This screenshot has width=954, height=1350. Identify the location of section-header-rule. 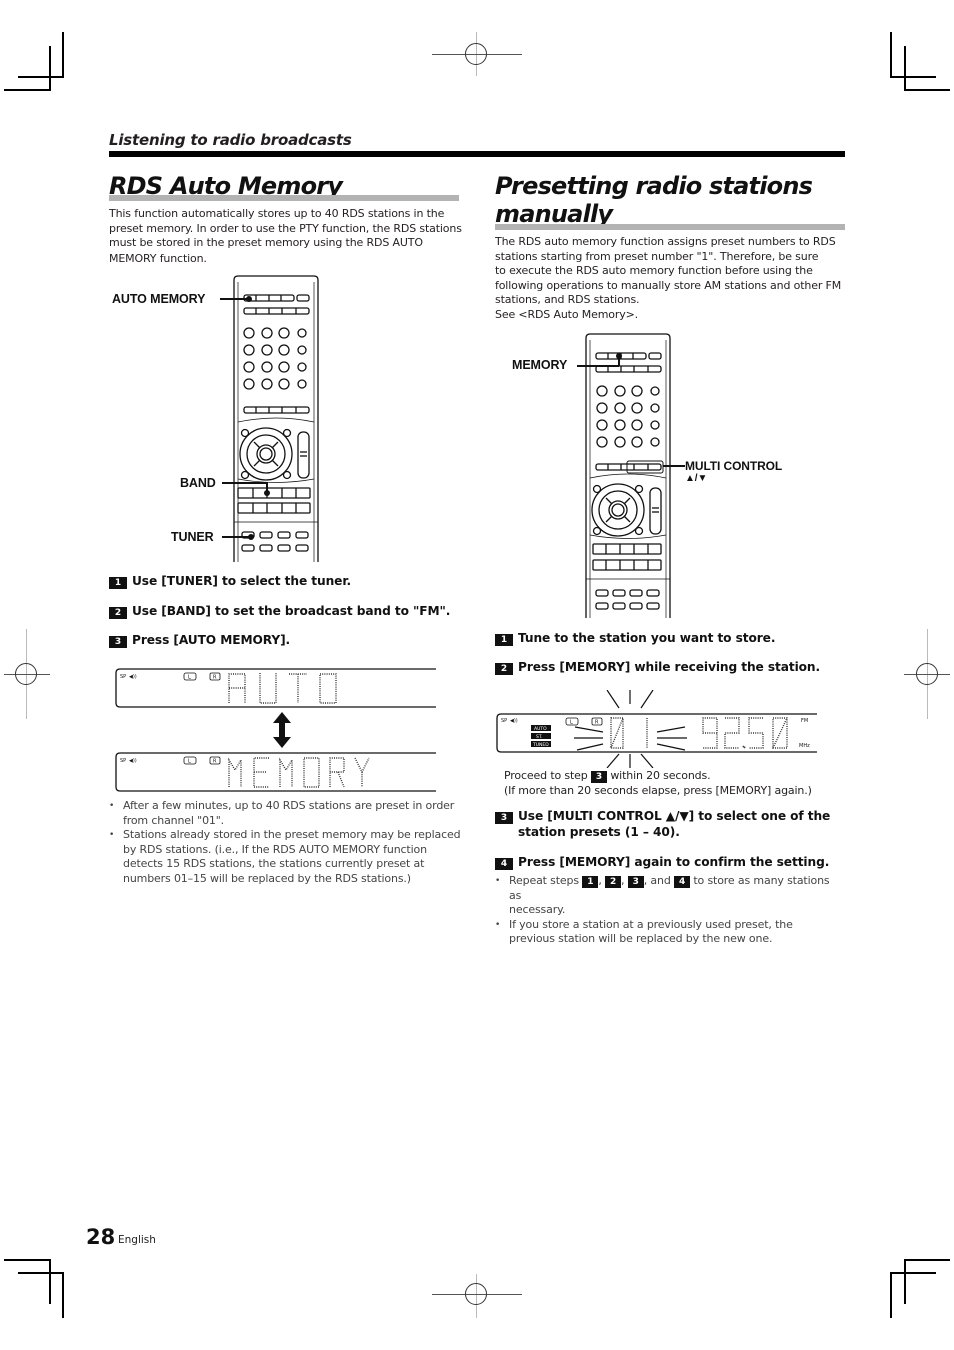
(477, 154).